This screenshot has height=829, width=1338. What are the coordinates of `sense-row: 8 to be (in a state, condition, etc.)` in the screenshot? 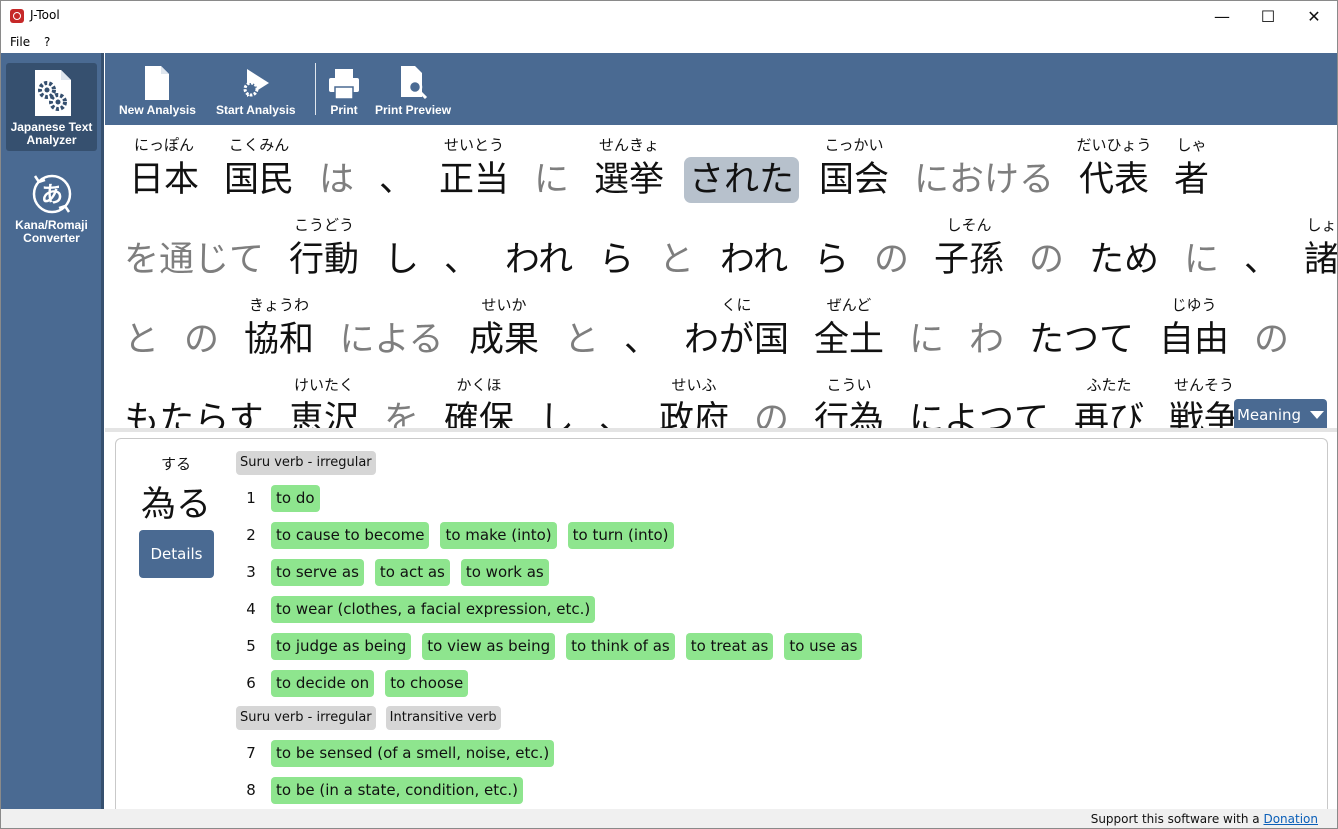 It's located at (385, 790).